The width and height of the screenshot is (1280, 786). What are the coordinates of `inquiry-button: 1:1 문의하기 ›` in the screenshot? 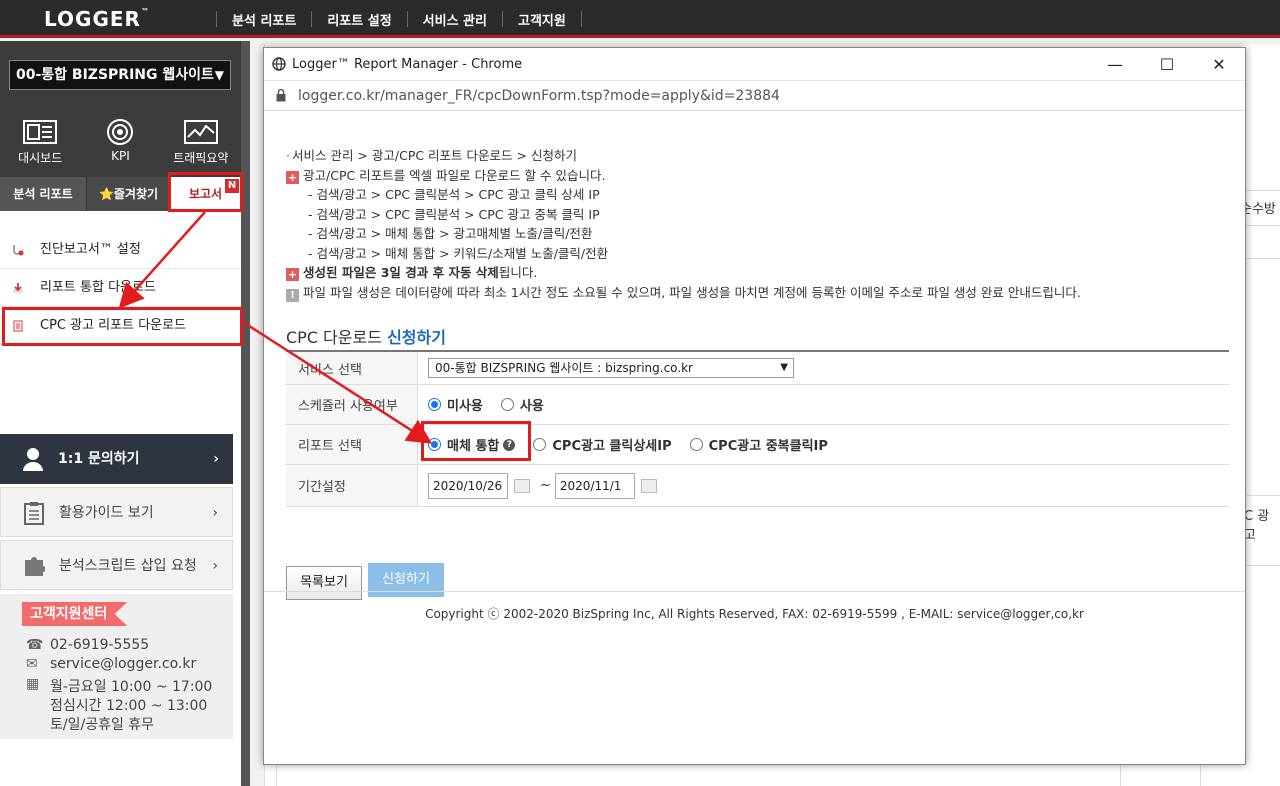 It's located at (116, 459).